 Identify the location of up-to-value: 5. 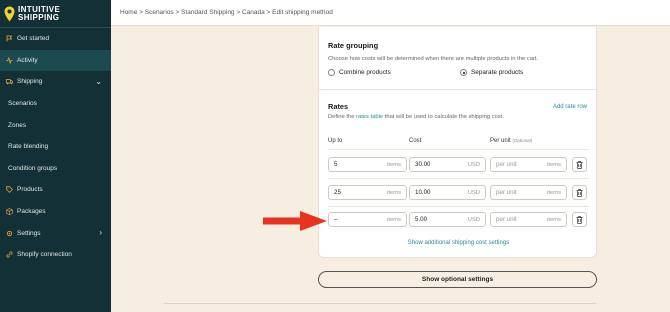
(336, 164).